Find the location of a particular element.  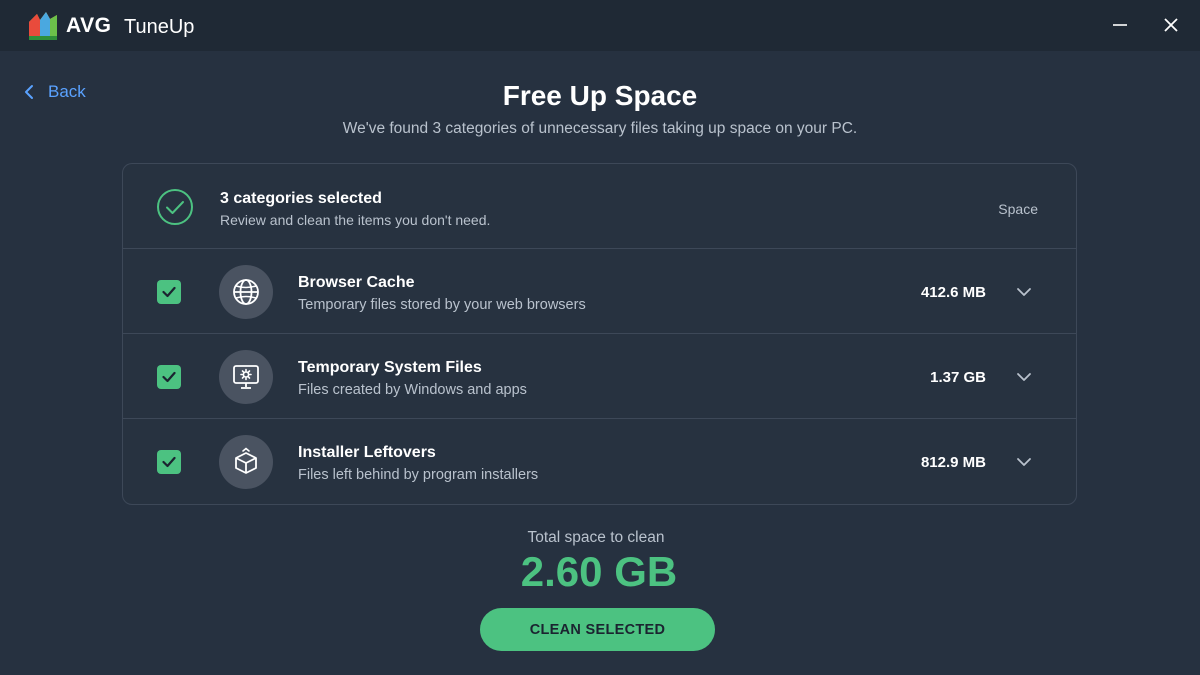

total-value: 2.60 GB is located at coordinates (599, 571).